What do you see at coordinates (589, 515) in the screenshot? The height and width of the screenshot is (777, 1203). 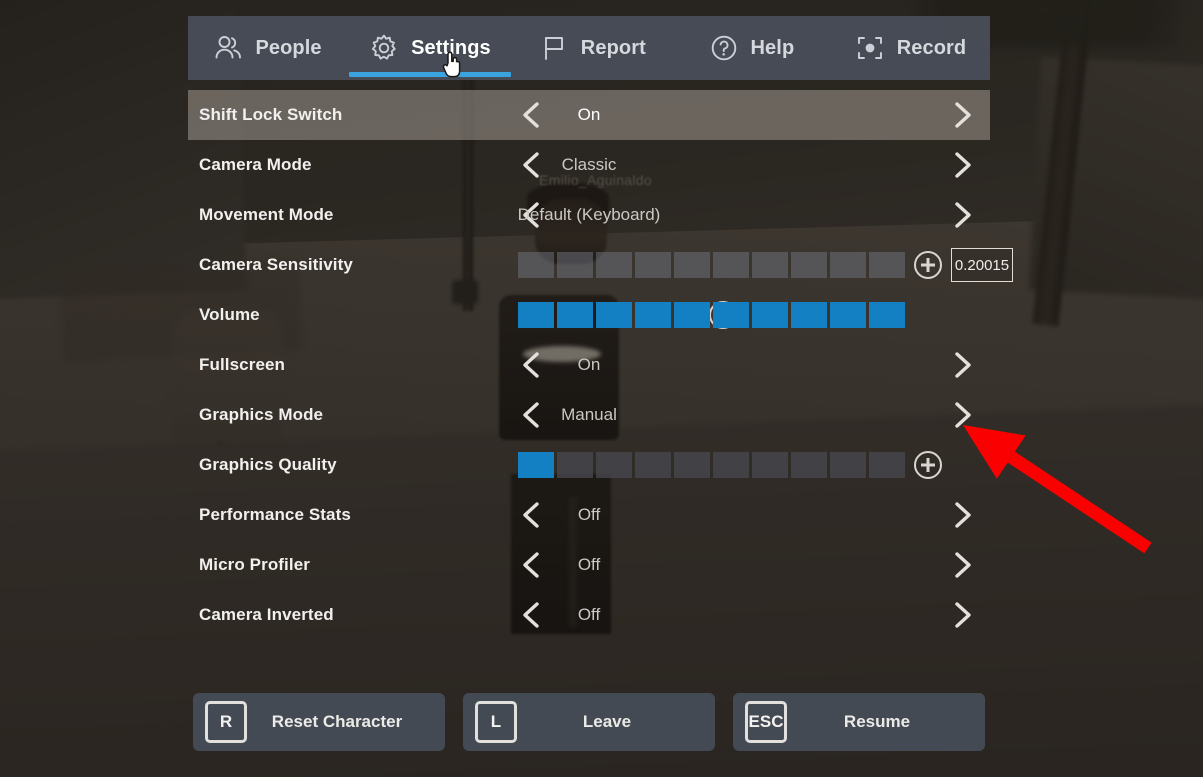 I see `settings-row-performance-stats: Performance Stats Off` at bounding box center [589, 515].